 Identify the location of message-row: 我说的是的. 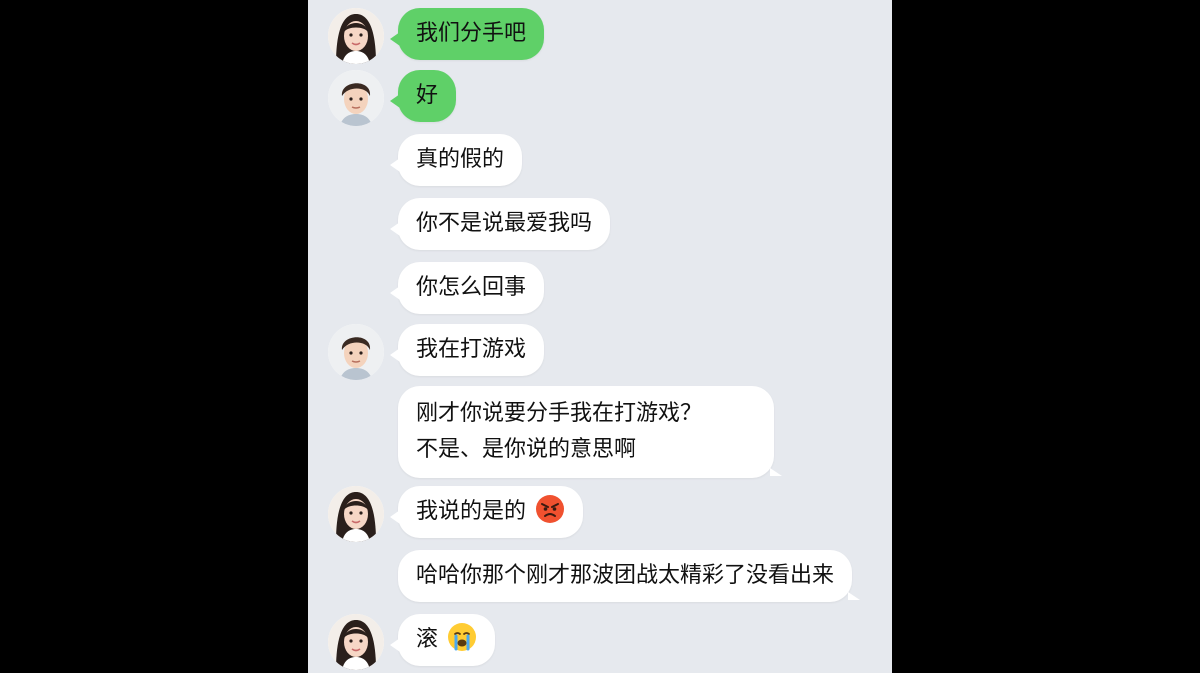
(600, 516).